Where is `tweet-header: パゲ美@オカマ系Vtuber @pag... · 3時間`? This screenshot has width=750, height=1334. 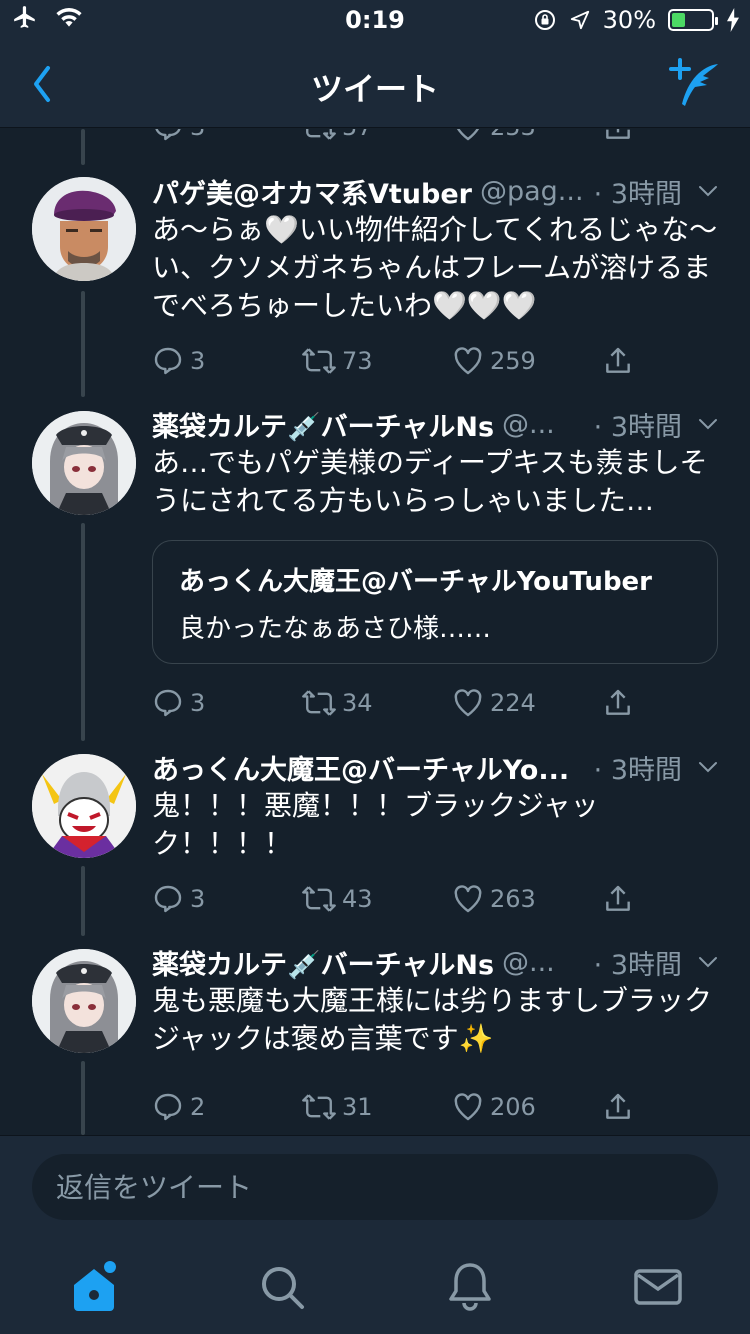 tweet-header: パゲ美@オカマ系Vtuber @pag... · 3時間 is located at coordinates (436, 191).